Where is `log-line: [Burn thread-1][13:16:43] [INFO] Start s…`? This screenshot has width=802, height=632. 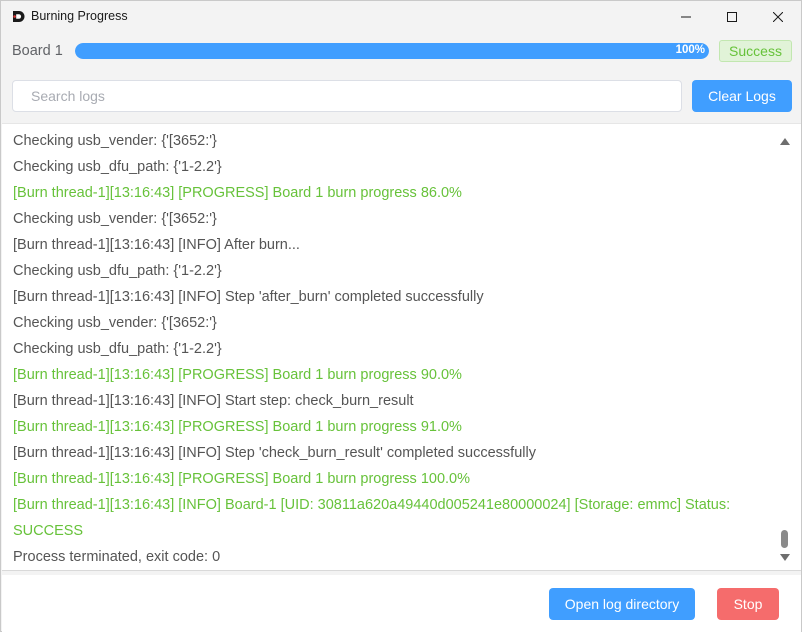 log-line: [Burn thread-1][13:16:43] [INFO] Start s… is located at coordinates (213, 401).